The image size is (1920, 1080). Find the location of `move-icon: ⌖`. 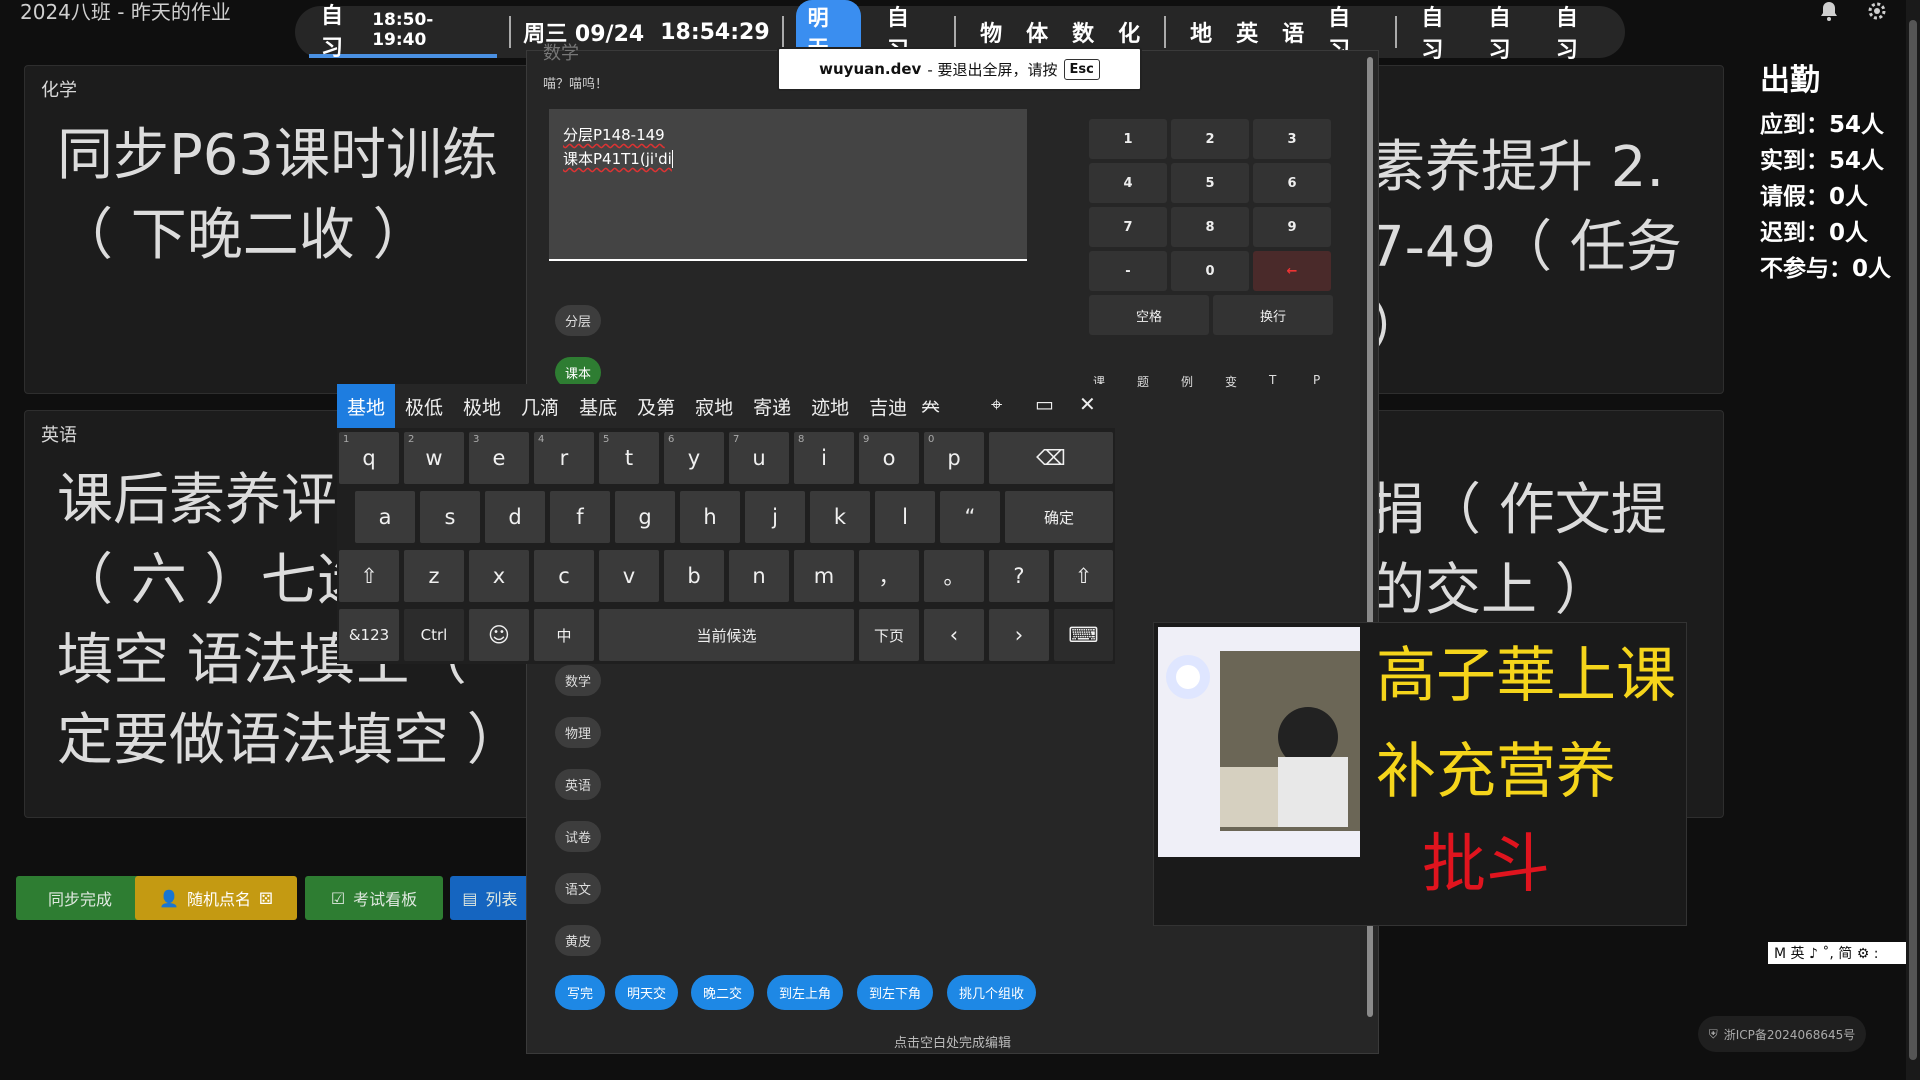

move-icon: ⌖ is located at coordinates (996, 404).